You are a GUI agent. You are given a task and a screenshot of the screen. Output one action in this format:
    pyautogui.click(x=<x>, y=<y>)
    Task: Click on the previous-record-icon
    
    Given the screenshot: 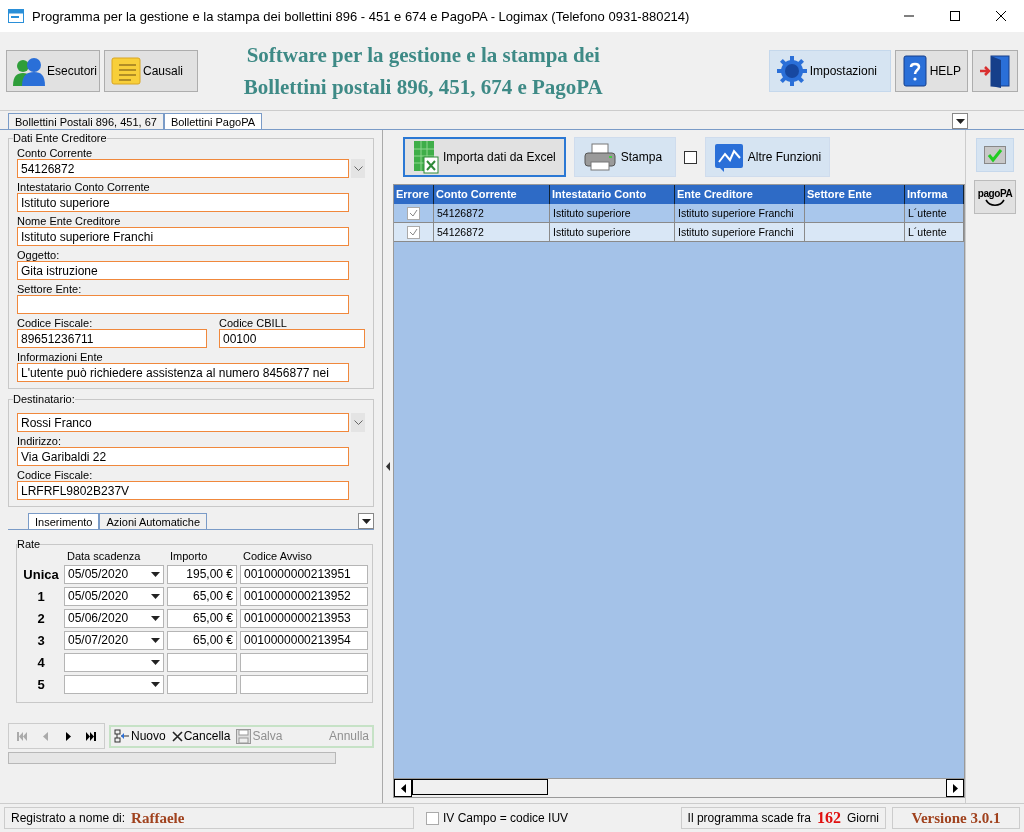 What is the action you would take?
    pyautogui.click(x=45, y=736)
    